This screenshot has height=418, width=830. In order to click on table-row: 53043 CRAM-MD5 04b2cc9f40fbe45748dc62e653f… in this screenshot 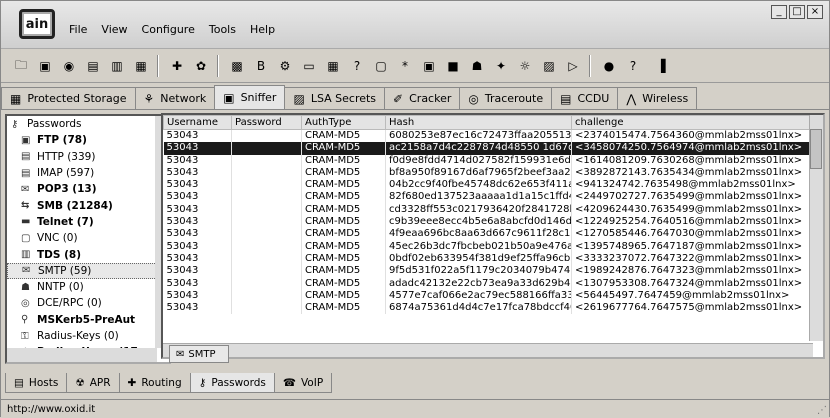, I will do `click(488, 185)`.